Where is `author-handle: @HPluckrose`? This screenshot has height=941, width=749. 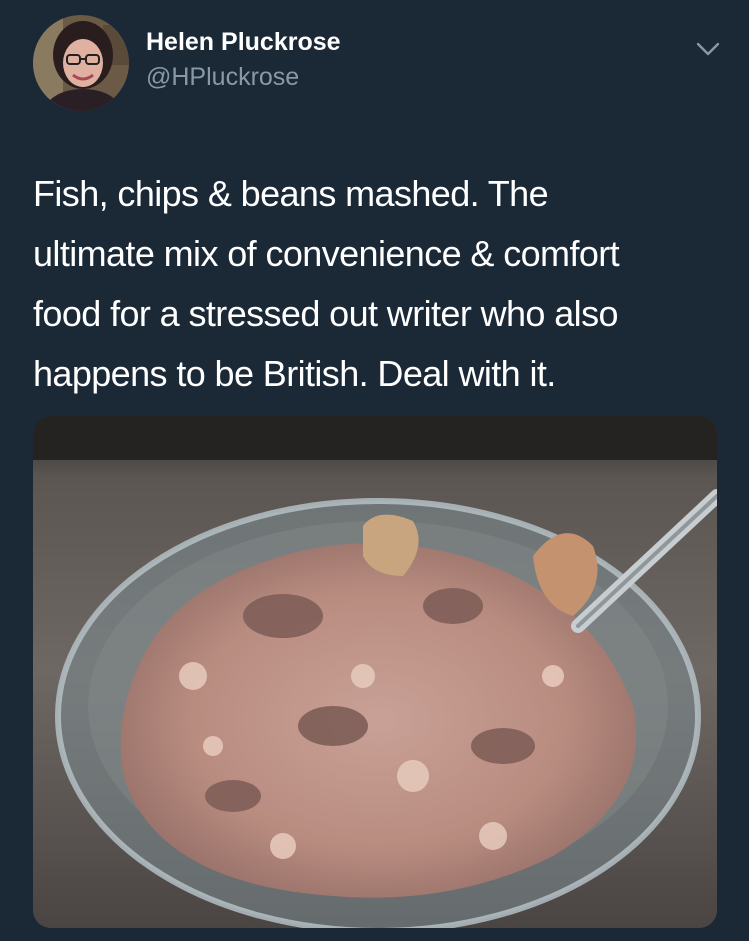 author-handle: @HPluckrose is located at coordinates (222, 77).